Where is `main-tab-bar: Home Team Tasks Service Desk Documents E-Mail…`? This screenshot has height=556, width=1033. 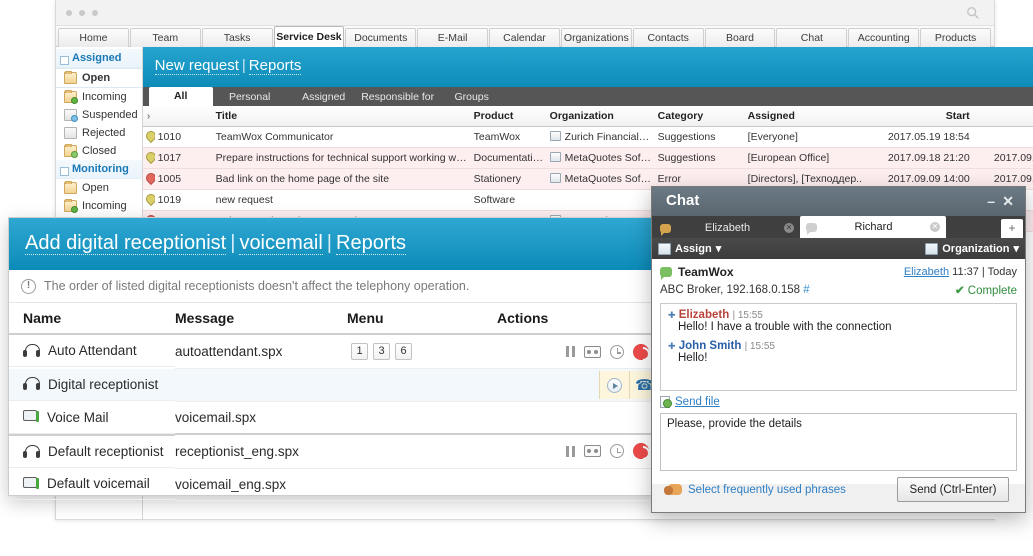 main-tab-bar: Home Team Tasks Service Desk Documents E-Mail… is located at coordinates (525, 36).